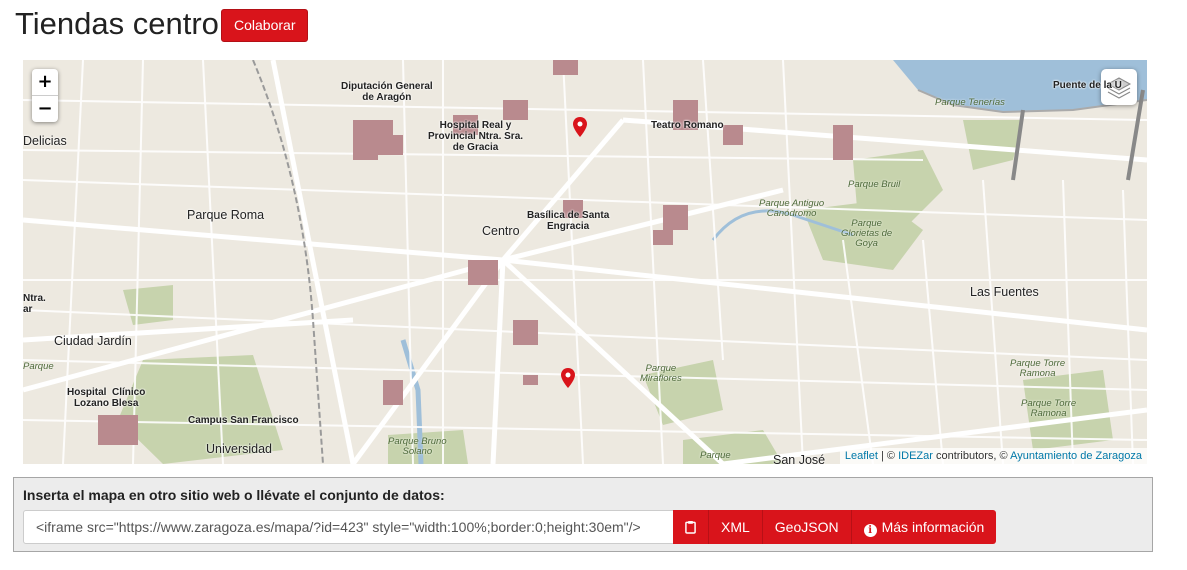  I want to click on leaflet-link: Leaflet, so click(861, 456).